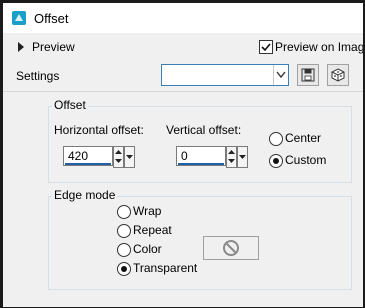 The height and width of the screenshot is (308, 365). I want to click on horizontal-offset-dropdown, so click(129, 157).